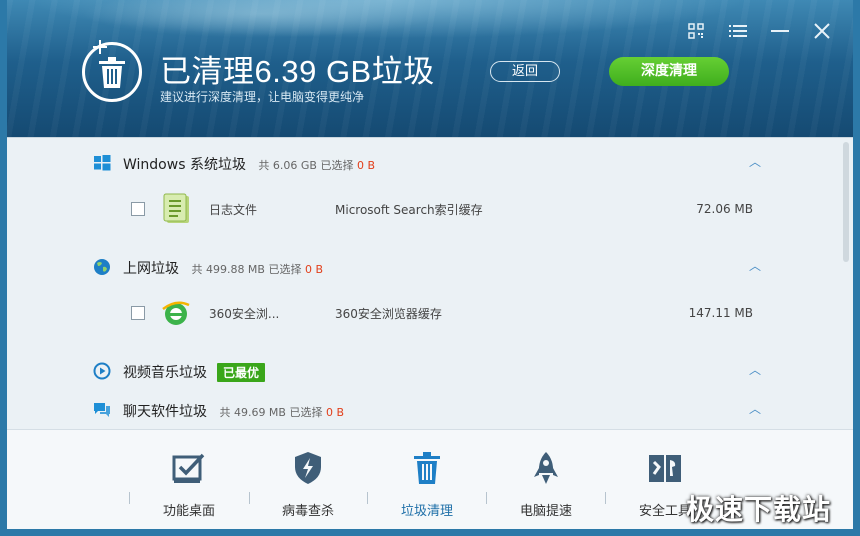  I want to click on qrcode-icon, so click(696, 31).